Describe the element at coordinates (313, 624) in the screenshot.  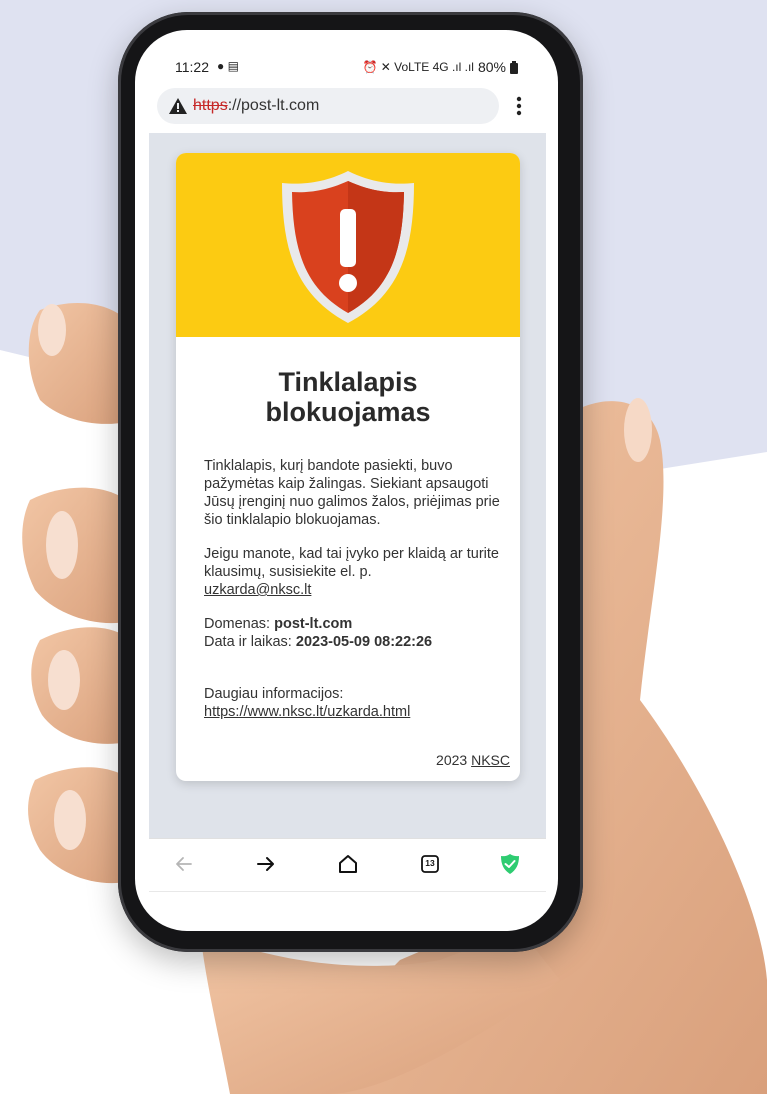
I see `domain-value: post-lt.com` at that location.